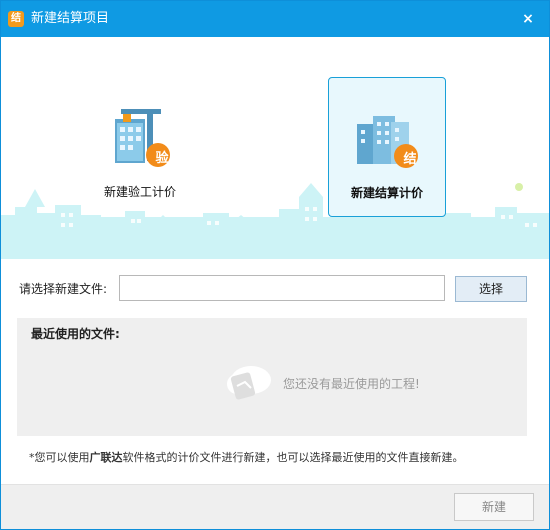  What do you see at coordinates (275, 19) in the screenshot?
I see `title-bar: 结 新建结算项目 ×` at bounding box center [275, 19].